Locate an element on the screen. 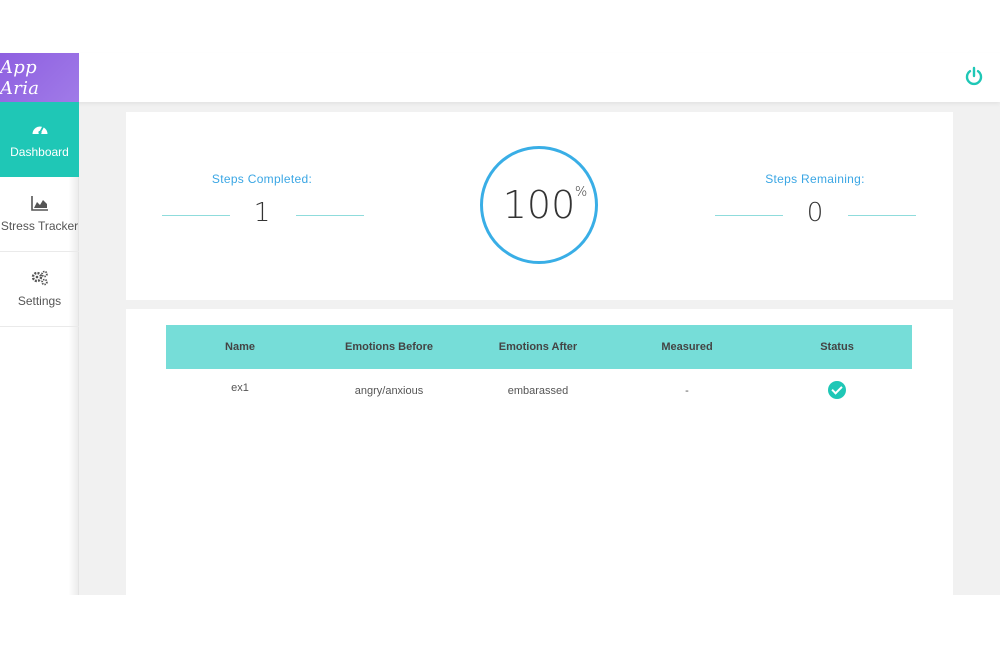 The image size is (1000, 650). cell-name: ex1 is located at coordinates (240, 388).